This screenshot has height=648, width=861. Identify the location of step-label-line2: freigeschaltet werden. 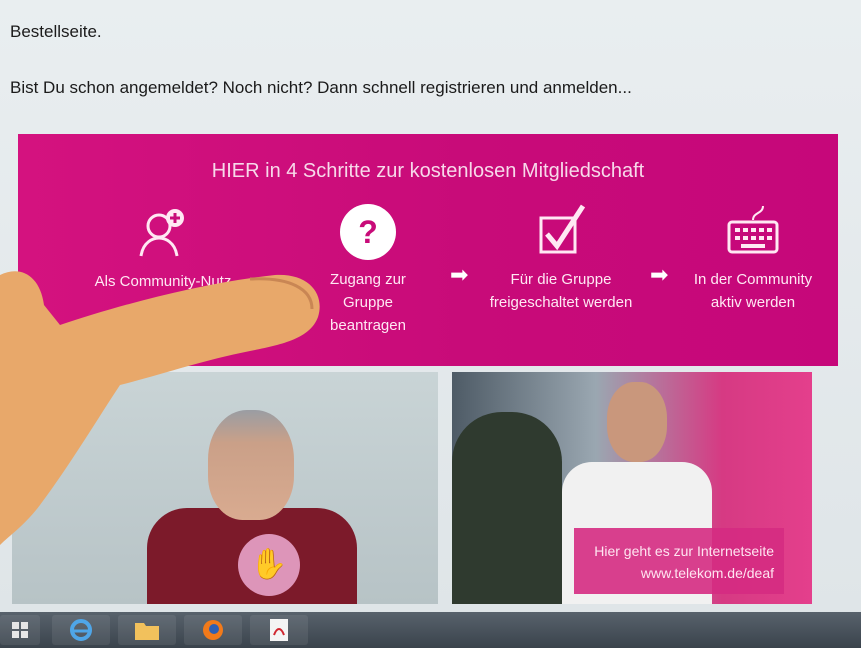
(561, 302).